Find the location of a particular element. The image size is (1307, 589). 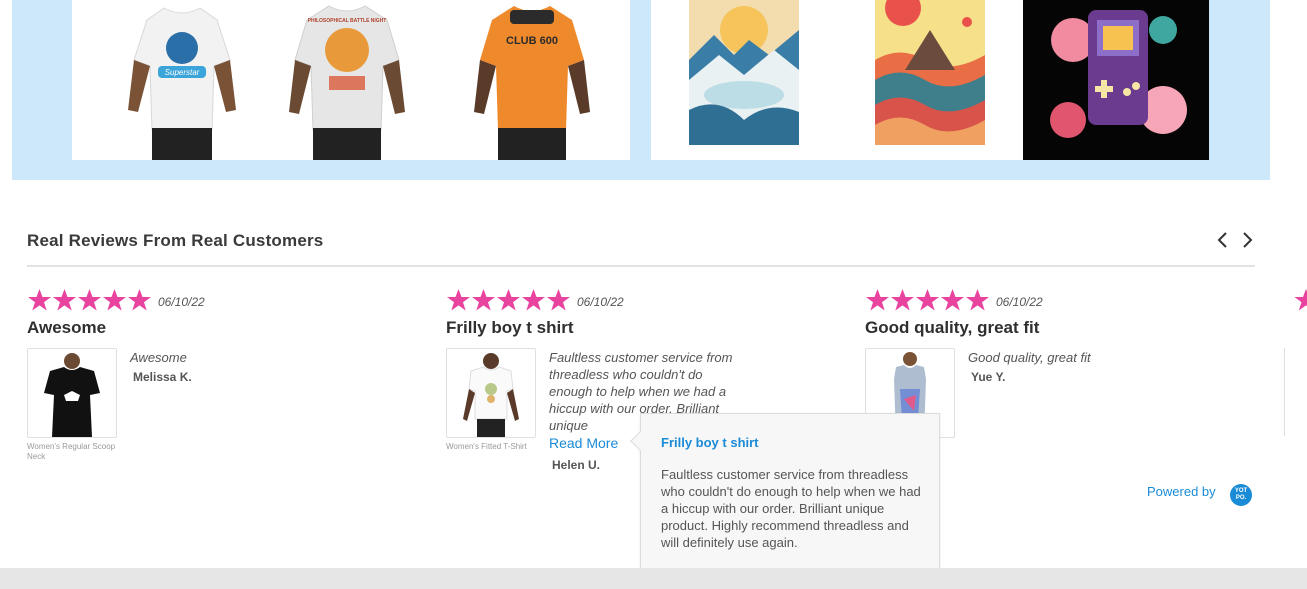

tshirt-image: CLUB 600 is located at coordinates (532, 83).